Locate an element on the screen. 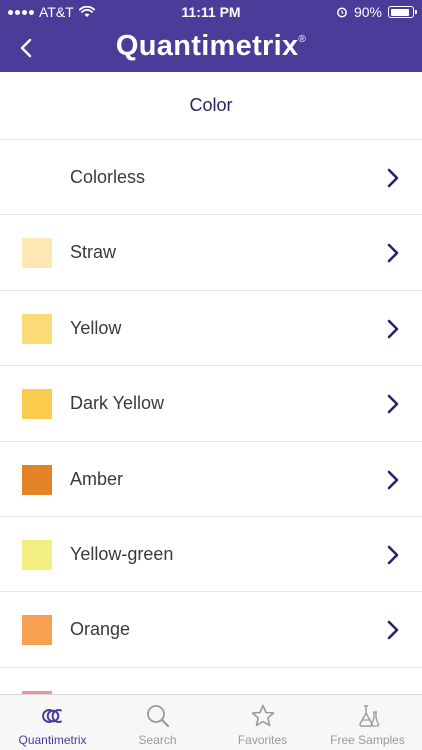 The image size is (422, 750). brand-name: Quantimetrix is located at coordinates (207, 46).